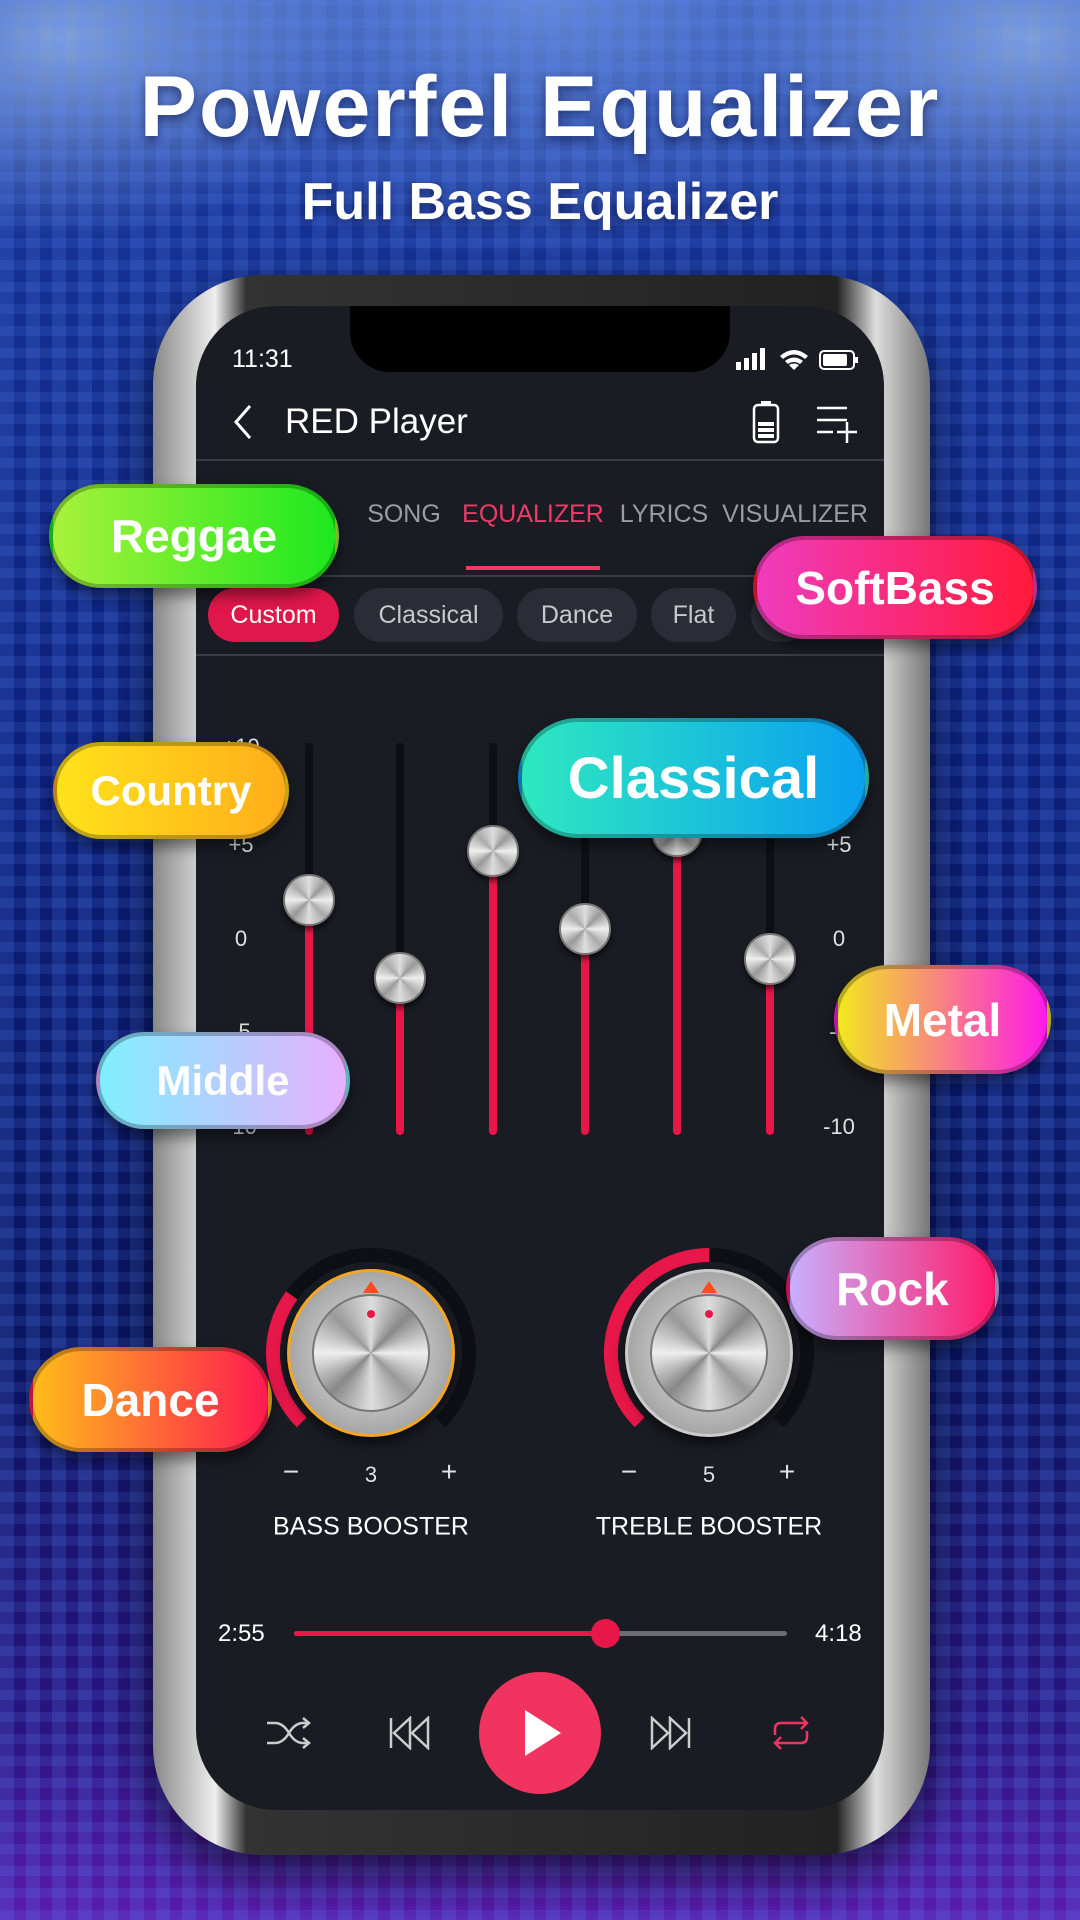 This screenshot has width=1080, height=1920. I want to click on previous-icon, so click(410, 1733).